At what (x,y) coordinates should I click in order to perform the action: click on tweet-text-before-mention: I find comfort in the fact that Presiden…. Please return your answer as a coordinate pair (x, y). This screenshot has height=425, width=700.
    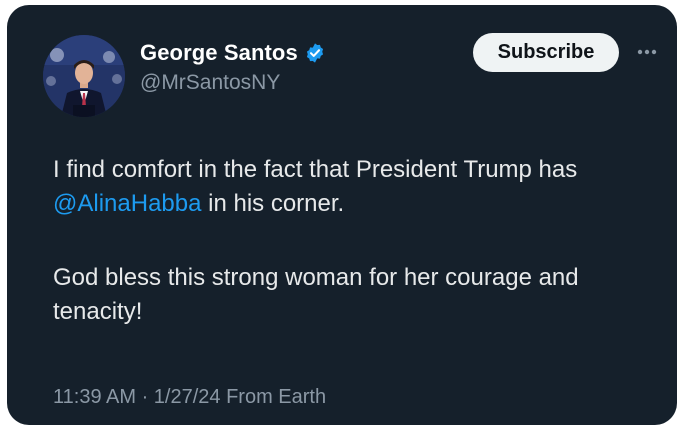
    Looking at the image, I should click on (315, 169).